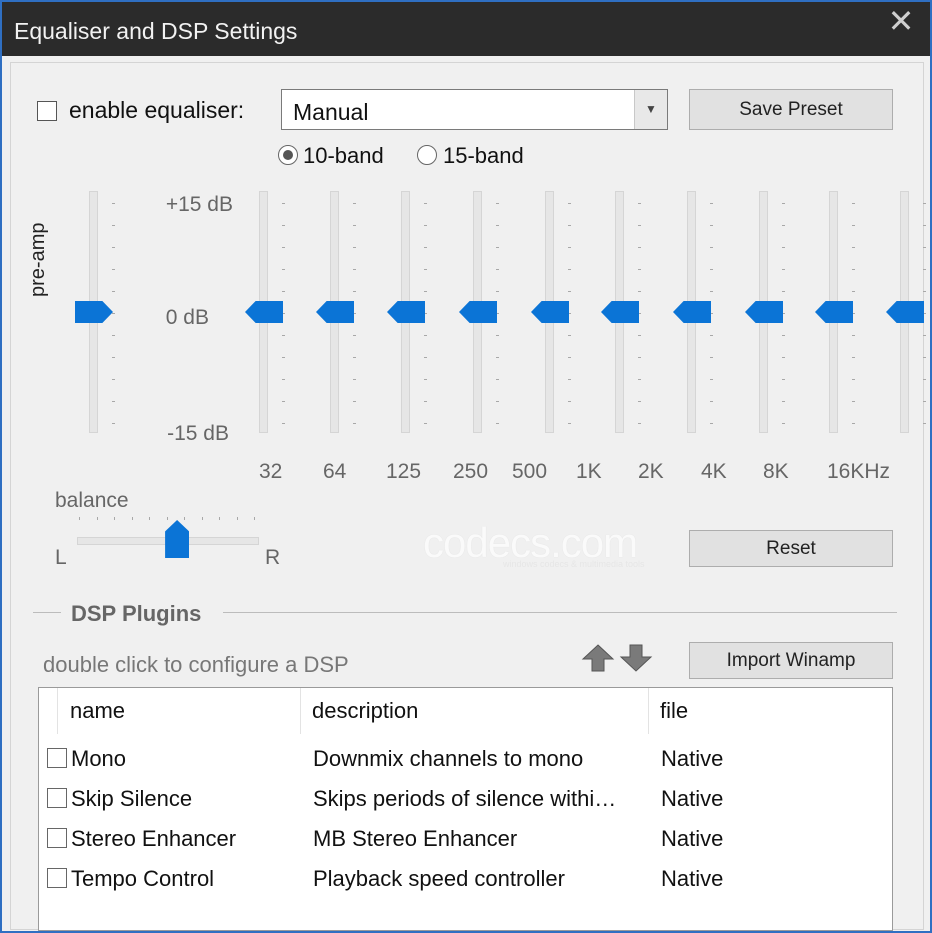  Describe the element at coordinates (448, 758) in the screenshot. I see `plugin-description: Downmix channels to mono` at that location.